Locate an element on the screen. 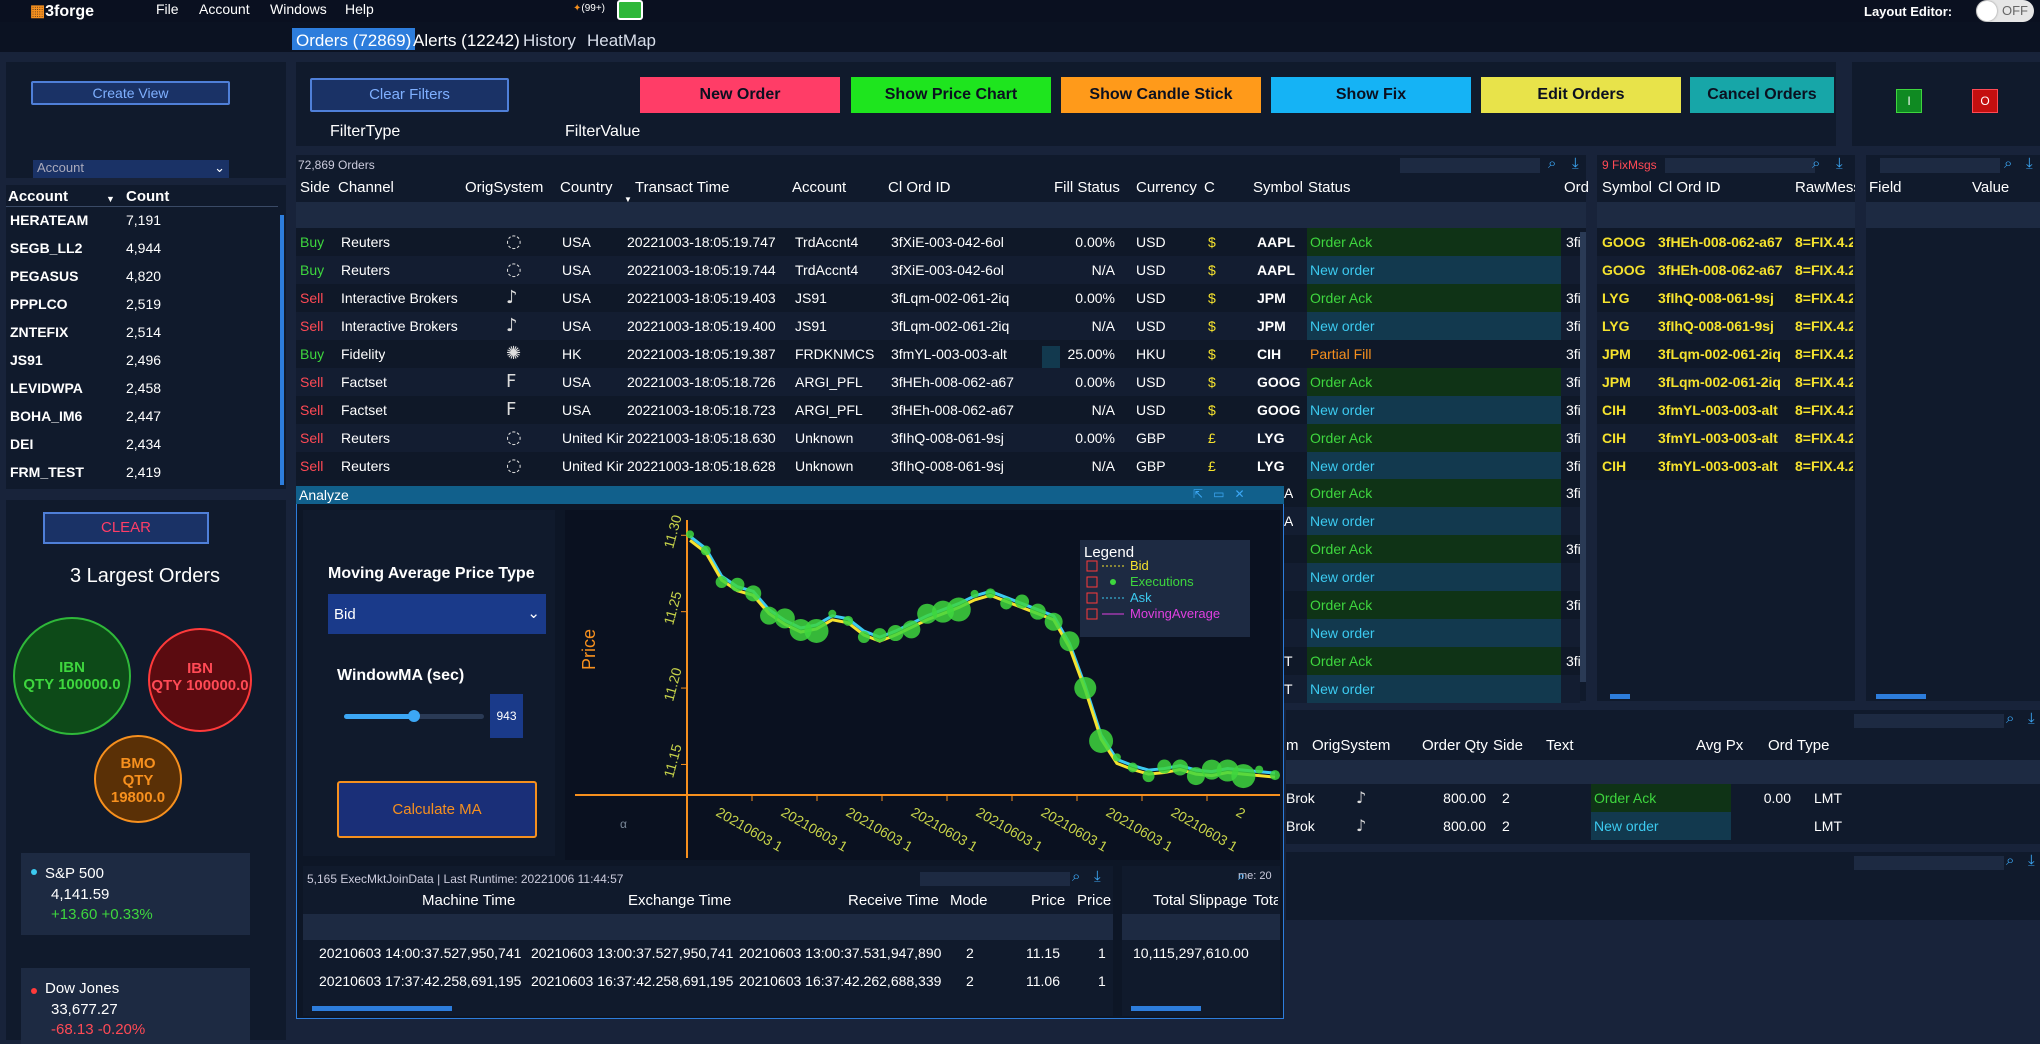  tab-history: History is located at coordinates (549, 39).